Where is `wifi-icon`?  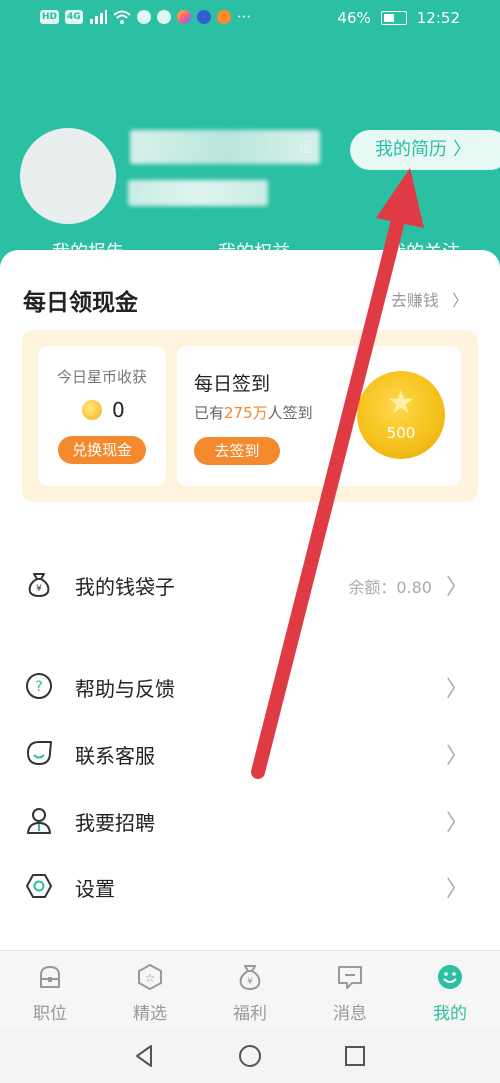 wifi-icon is located at coordinates (122, 17).